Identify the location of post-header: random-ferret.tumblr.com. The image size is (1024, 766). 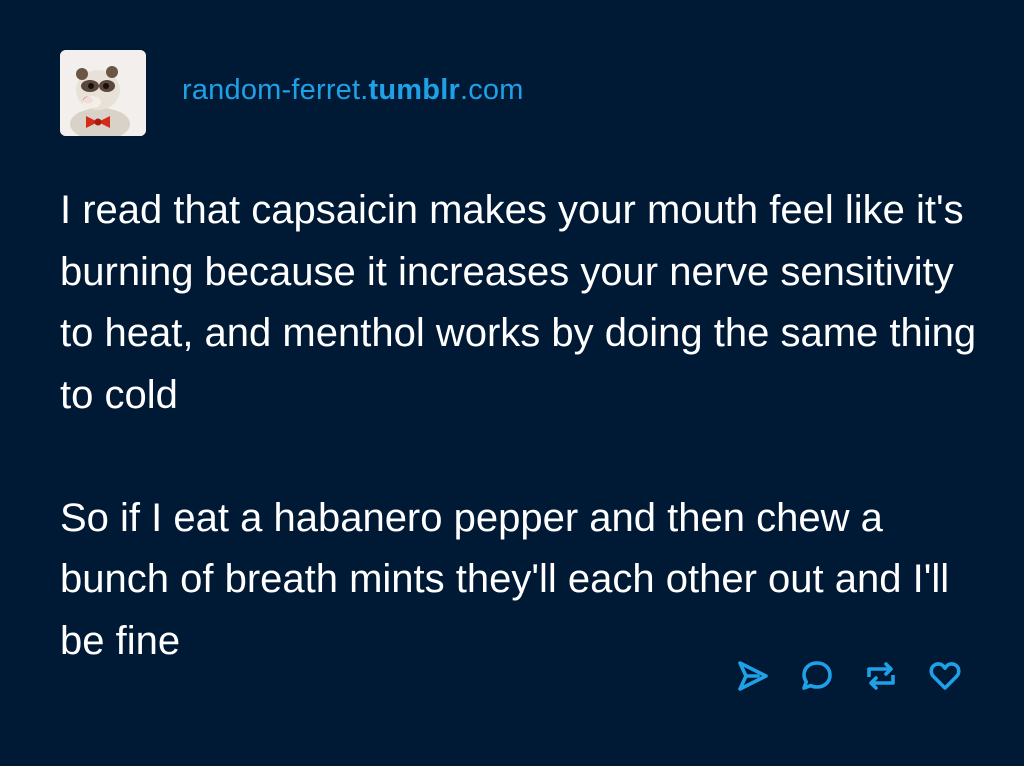
(292, 93).